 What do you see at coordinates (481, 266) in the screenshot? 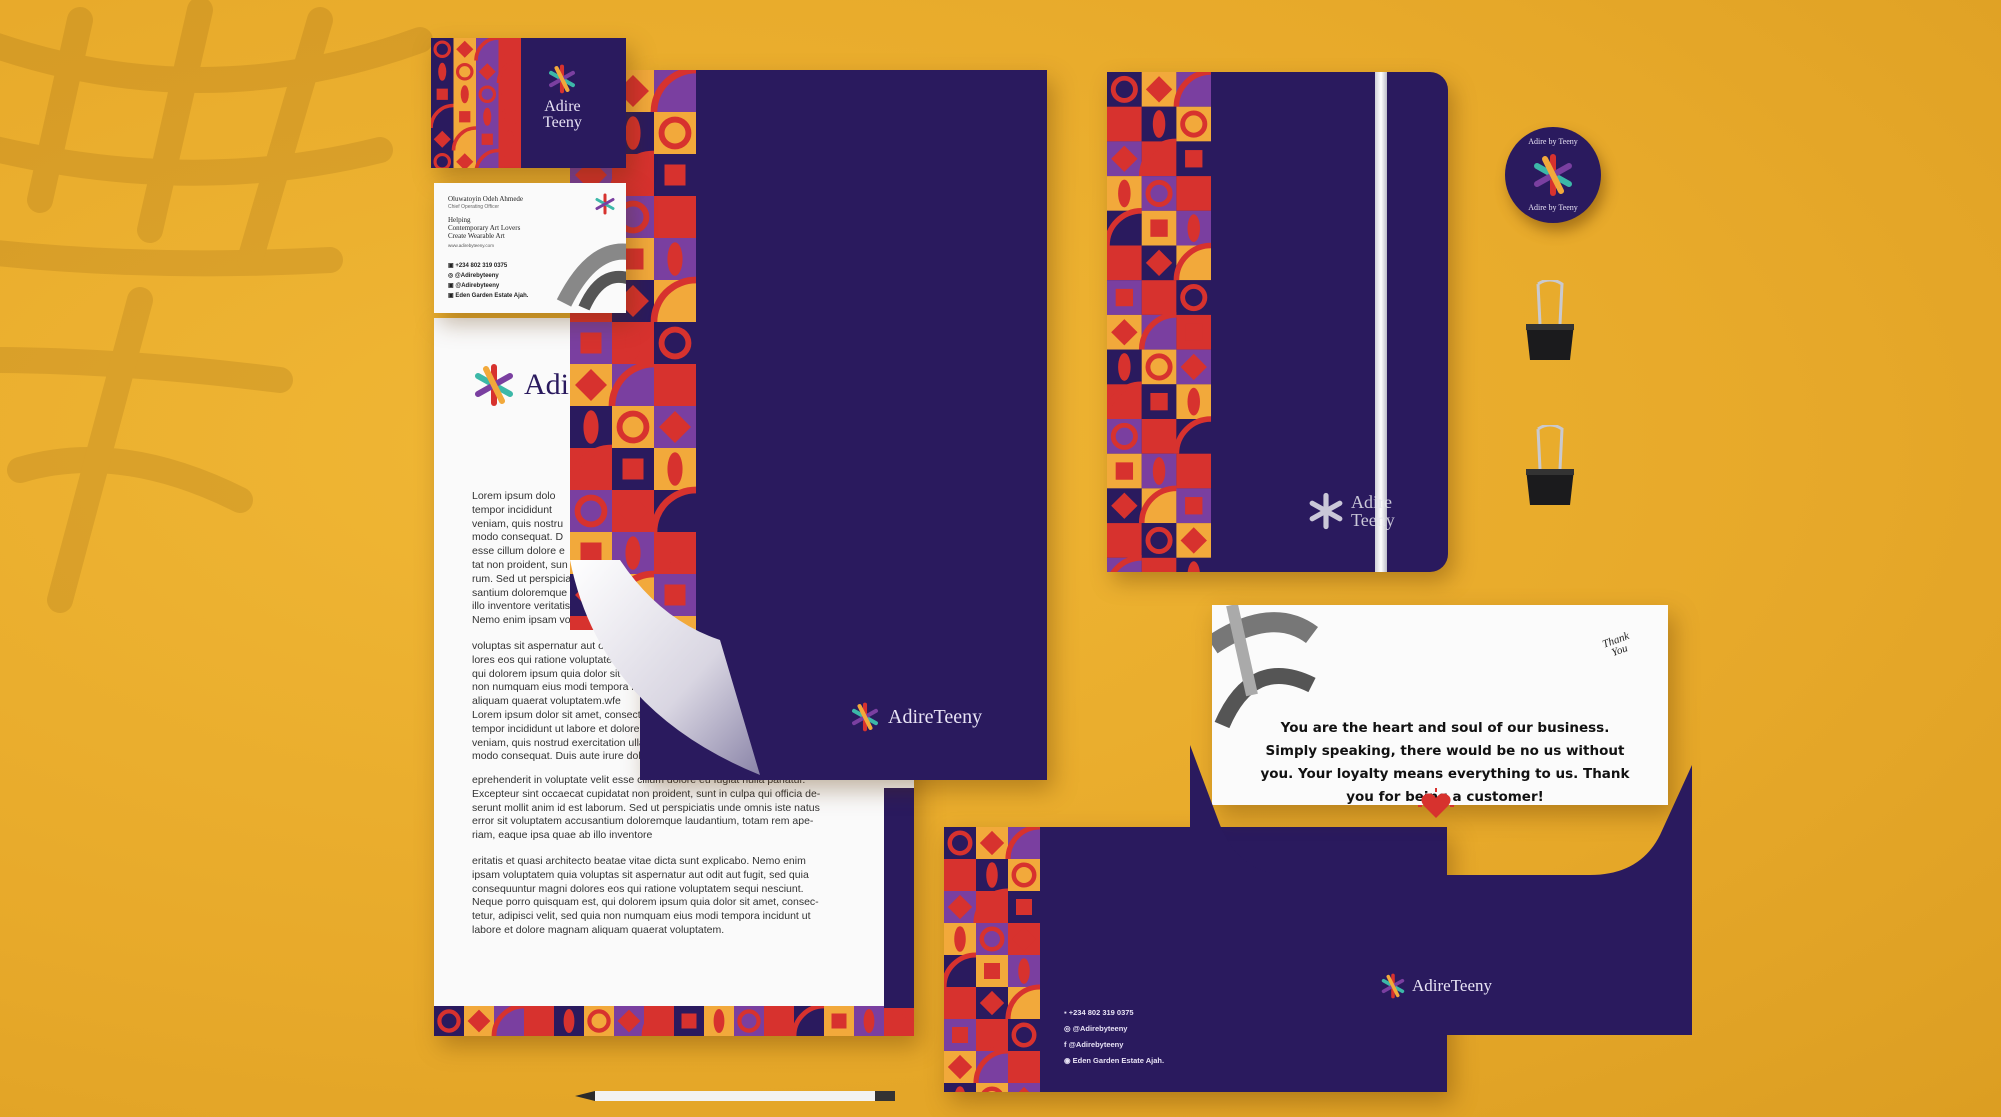
I see `card-phone-text: +234 802 319 0375` at bounding box center [481, 266].